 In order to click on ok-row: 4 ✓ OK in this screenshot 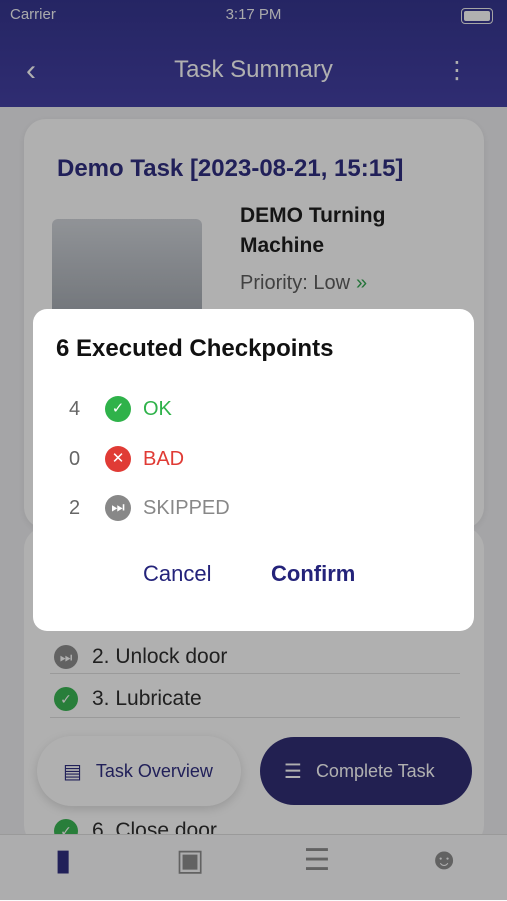, I will do `click(120, 409)`.